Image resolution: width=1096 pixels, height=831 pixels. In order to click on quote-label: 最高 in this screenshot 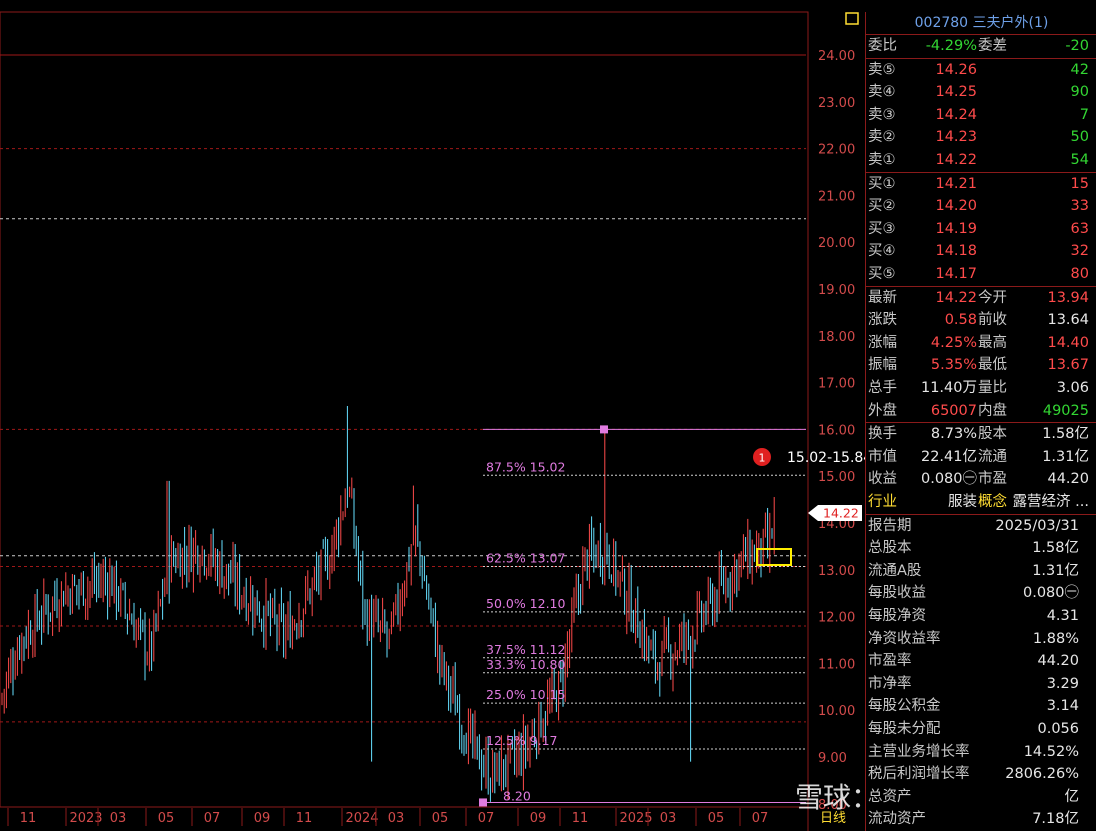, I will do `click(992, 342)`.